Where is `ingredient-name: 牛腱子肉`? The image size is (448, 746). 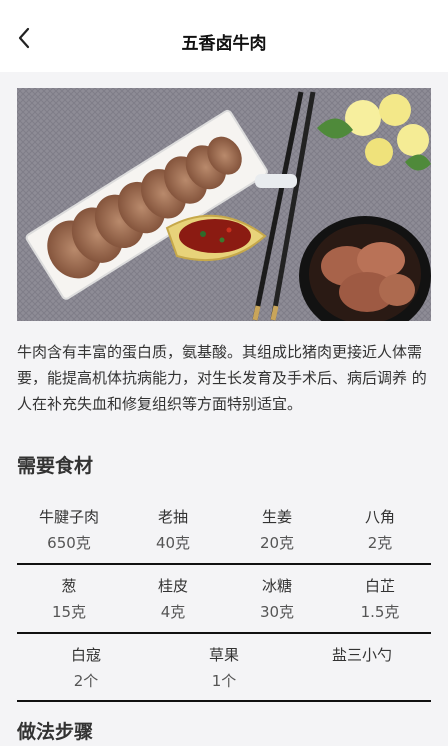
ingredient-name: 牛腱子肉 is located at coordinates (68, 517).